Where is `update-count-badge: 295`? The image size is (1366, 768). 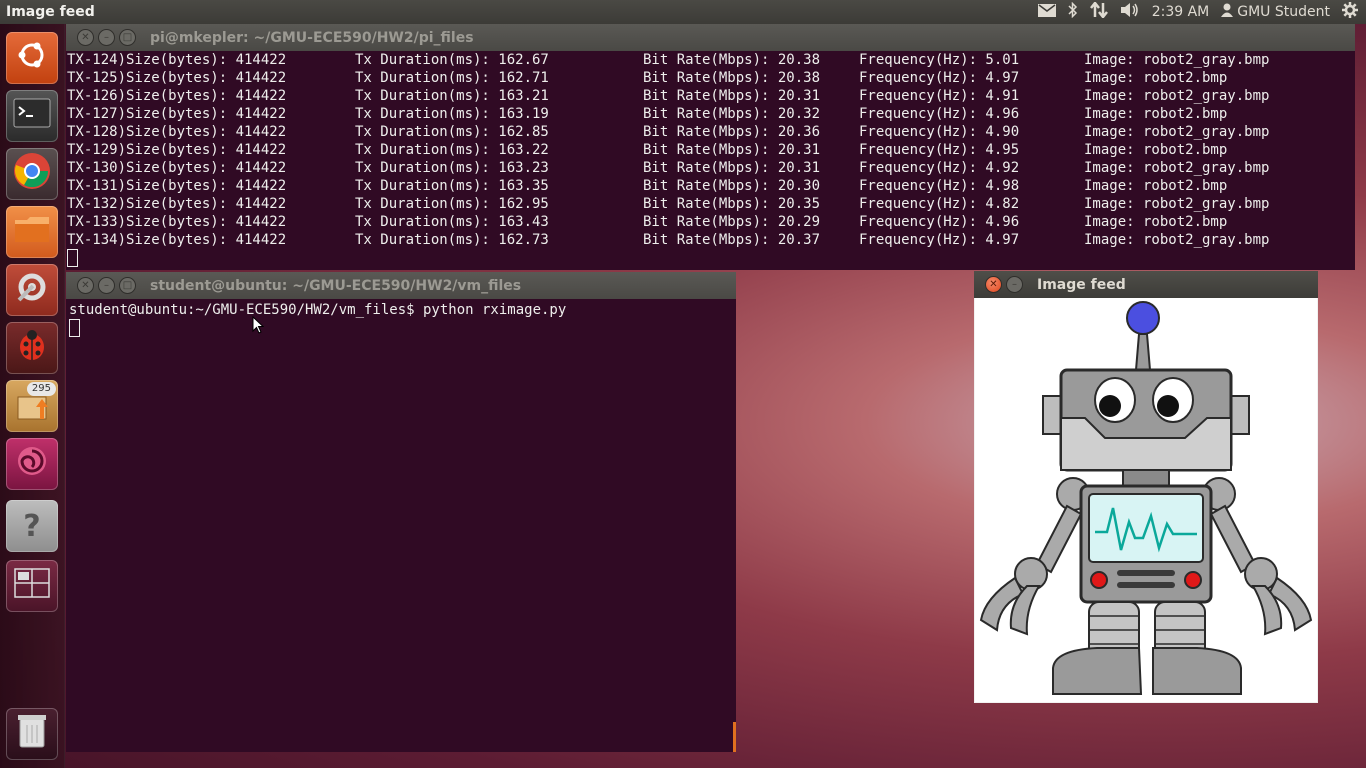
update-count-badge: 295 is located at coordinates (41, 389).